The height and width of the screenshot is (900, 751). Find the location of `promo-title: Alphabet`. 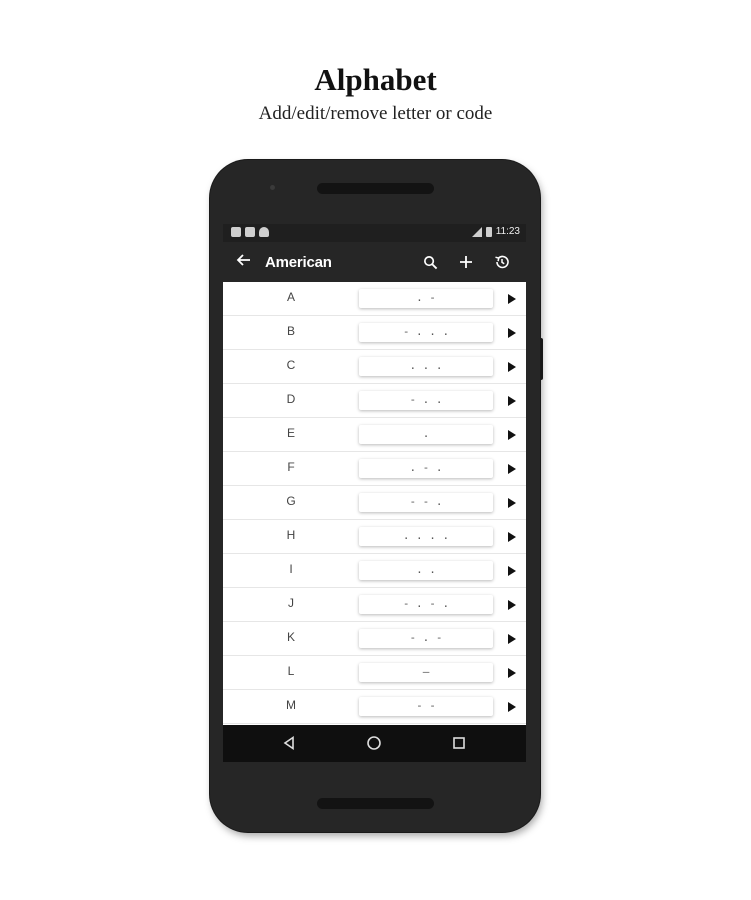

promo-title: Alphabet is located at coordinates (375, 79).